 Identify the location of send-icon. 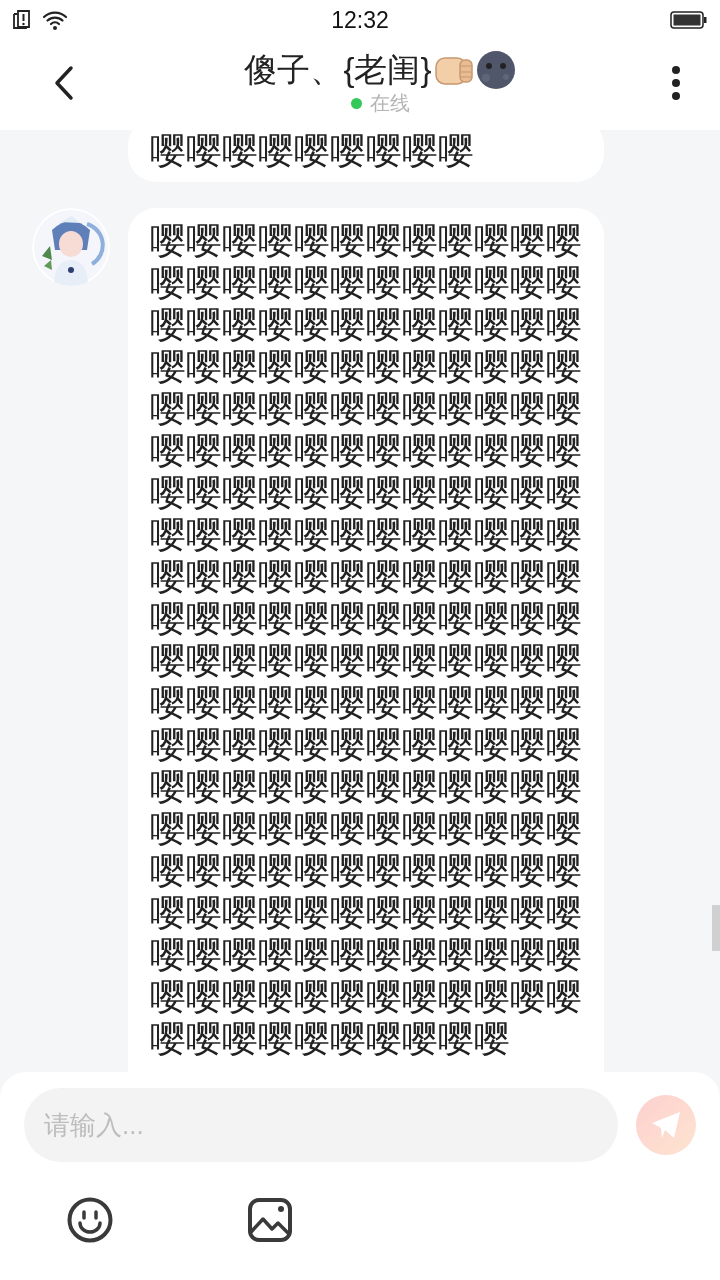
(666, 1125).